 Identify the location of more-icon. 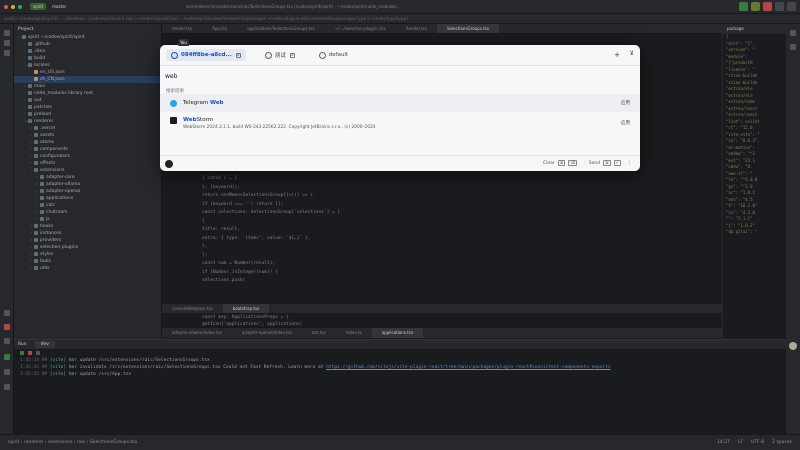
(38, 353).